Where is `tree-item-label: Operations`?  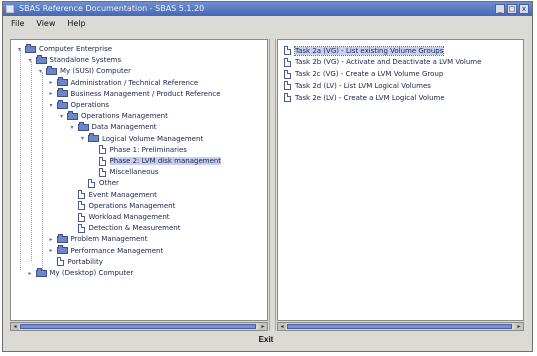
tree-item-label: Operations is located at coordinates (89, 105).